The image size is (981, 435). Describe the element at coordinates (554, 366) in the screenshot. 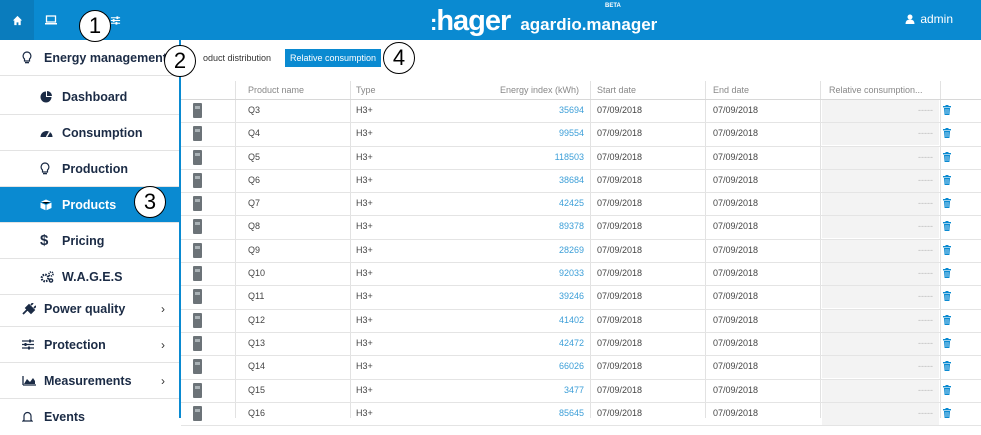

I see `energy-index-link: 66026` at that location.